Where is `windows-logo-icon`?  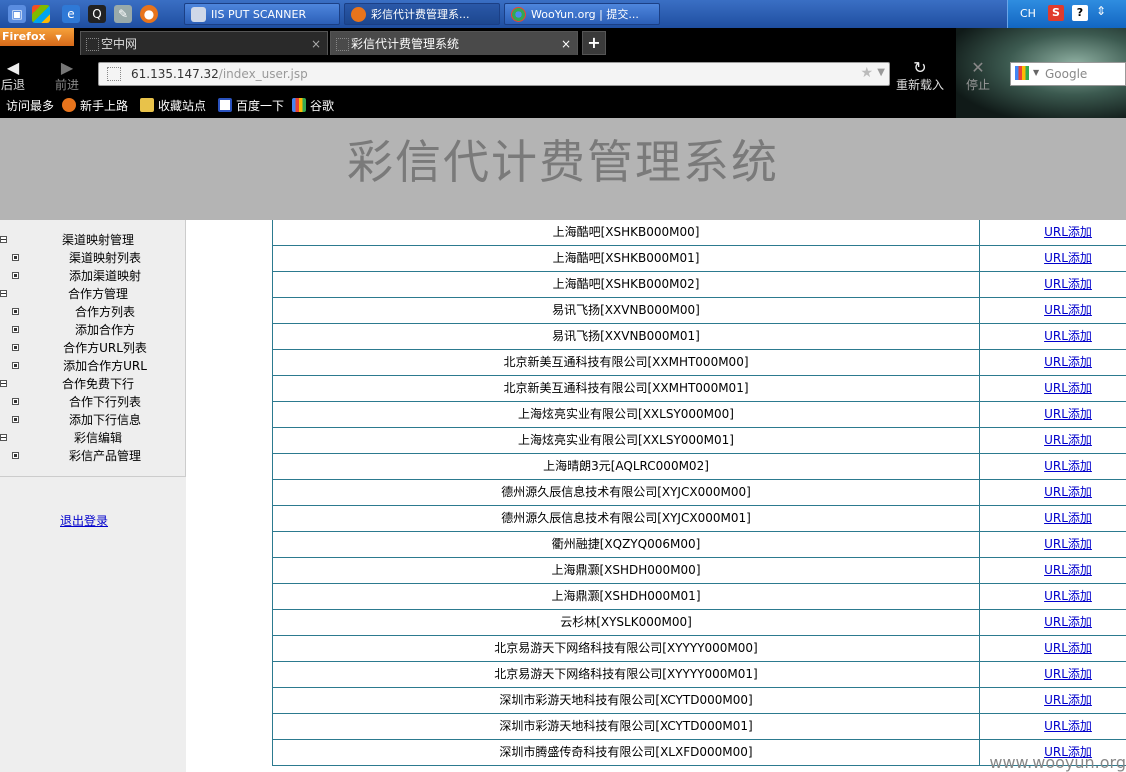
windows-logo-icon is located at coordinates (41, 14).